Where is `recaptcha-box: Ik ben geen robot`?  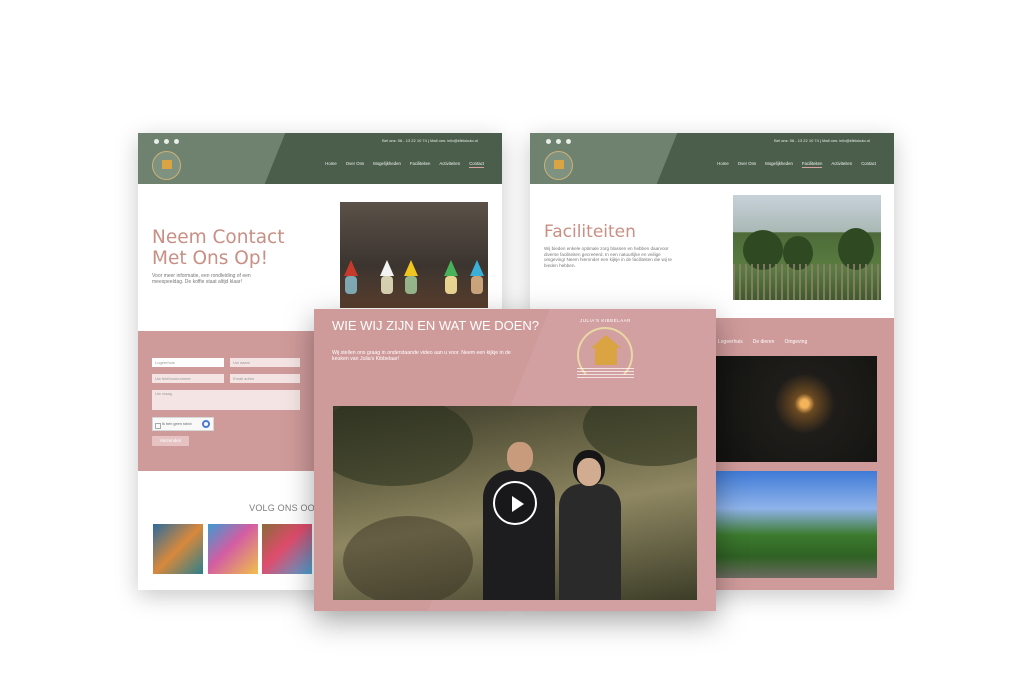 recaptcha-box: Ik ben geen robot is located at coordinates (183, 424).